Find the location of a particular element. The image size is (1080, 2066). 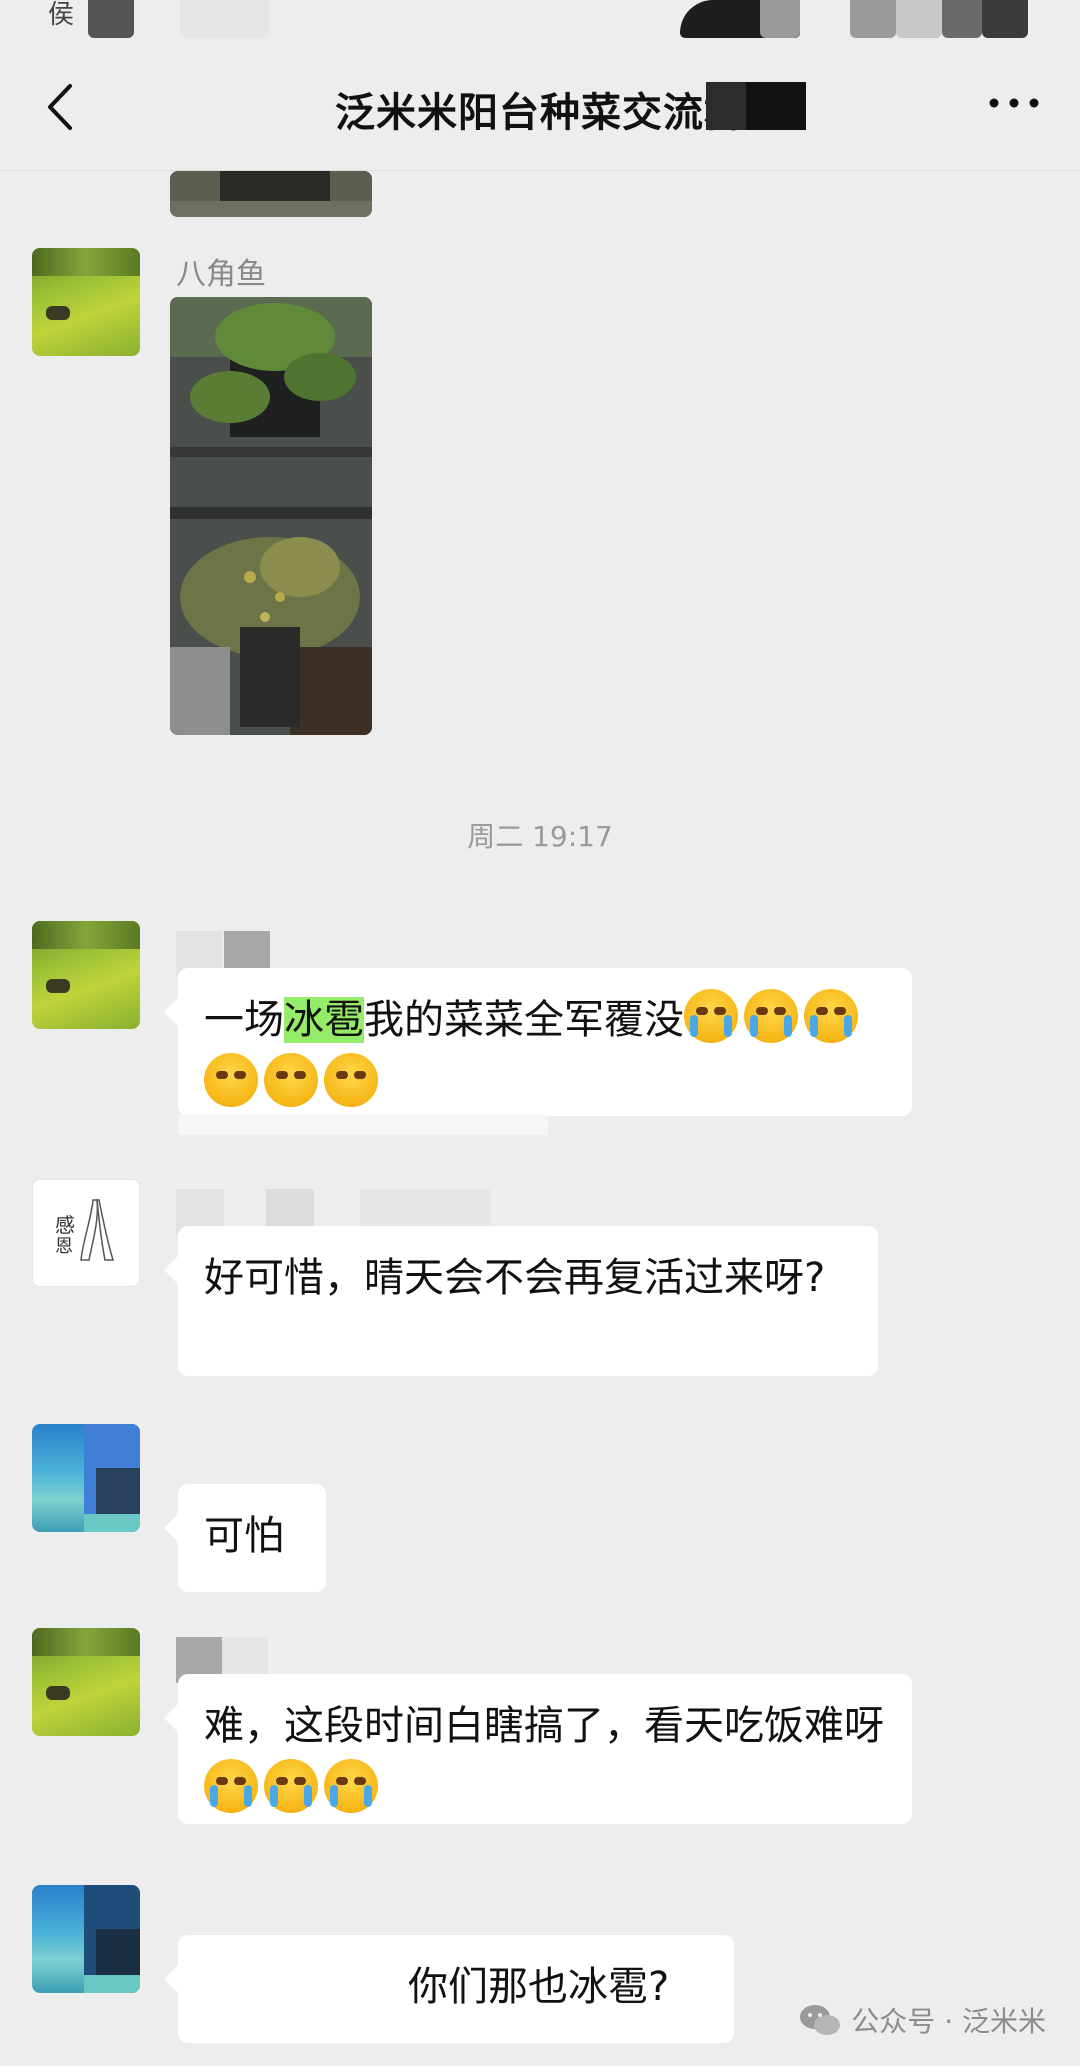

time-divider: 周二 19:17 is located at coordinates (540, 836).